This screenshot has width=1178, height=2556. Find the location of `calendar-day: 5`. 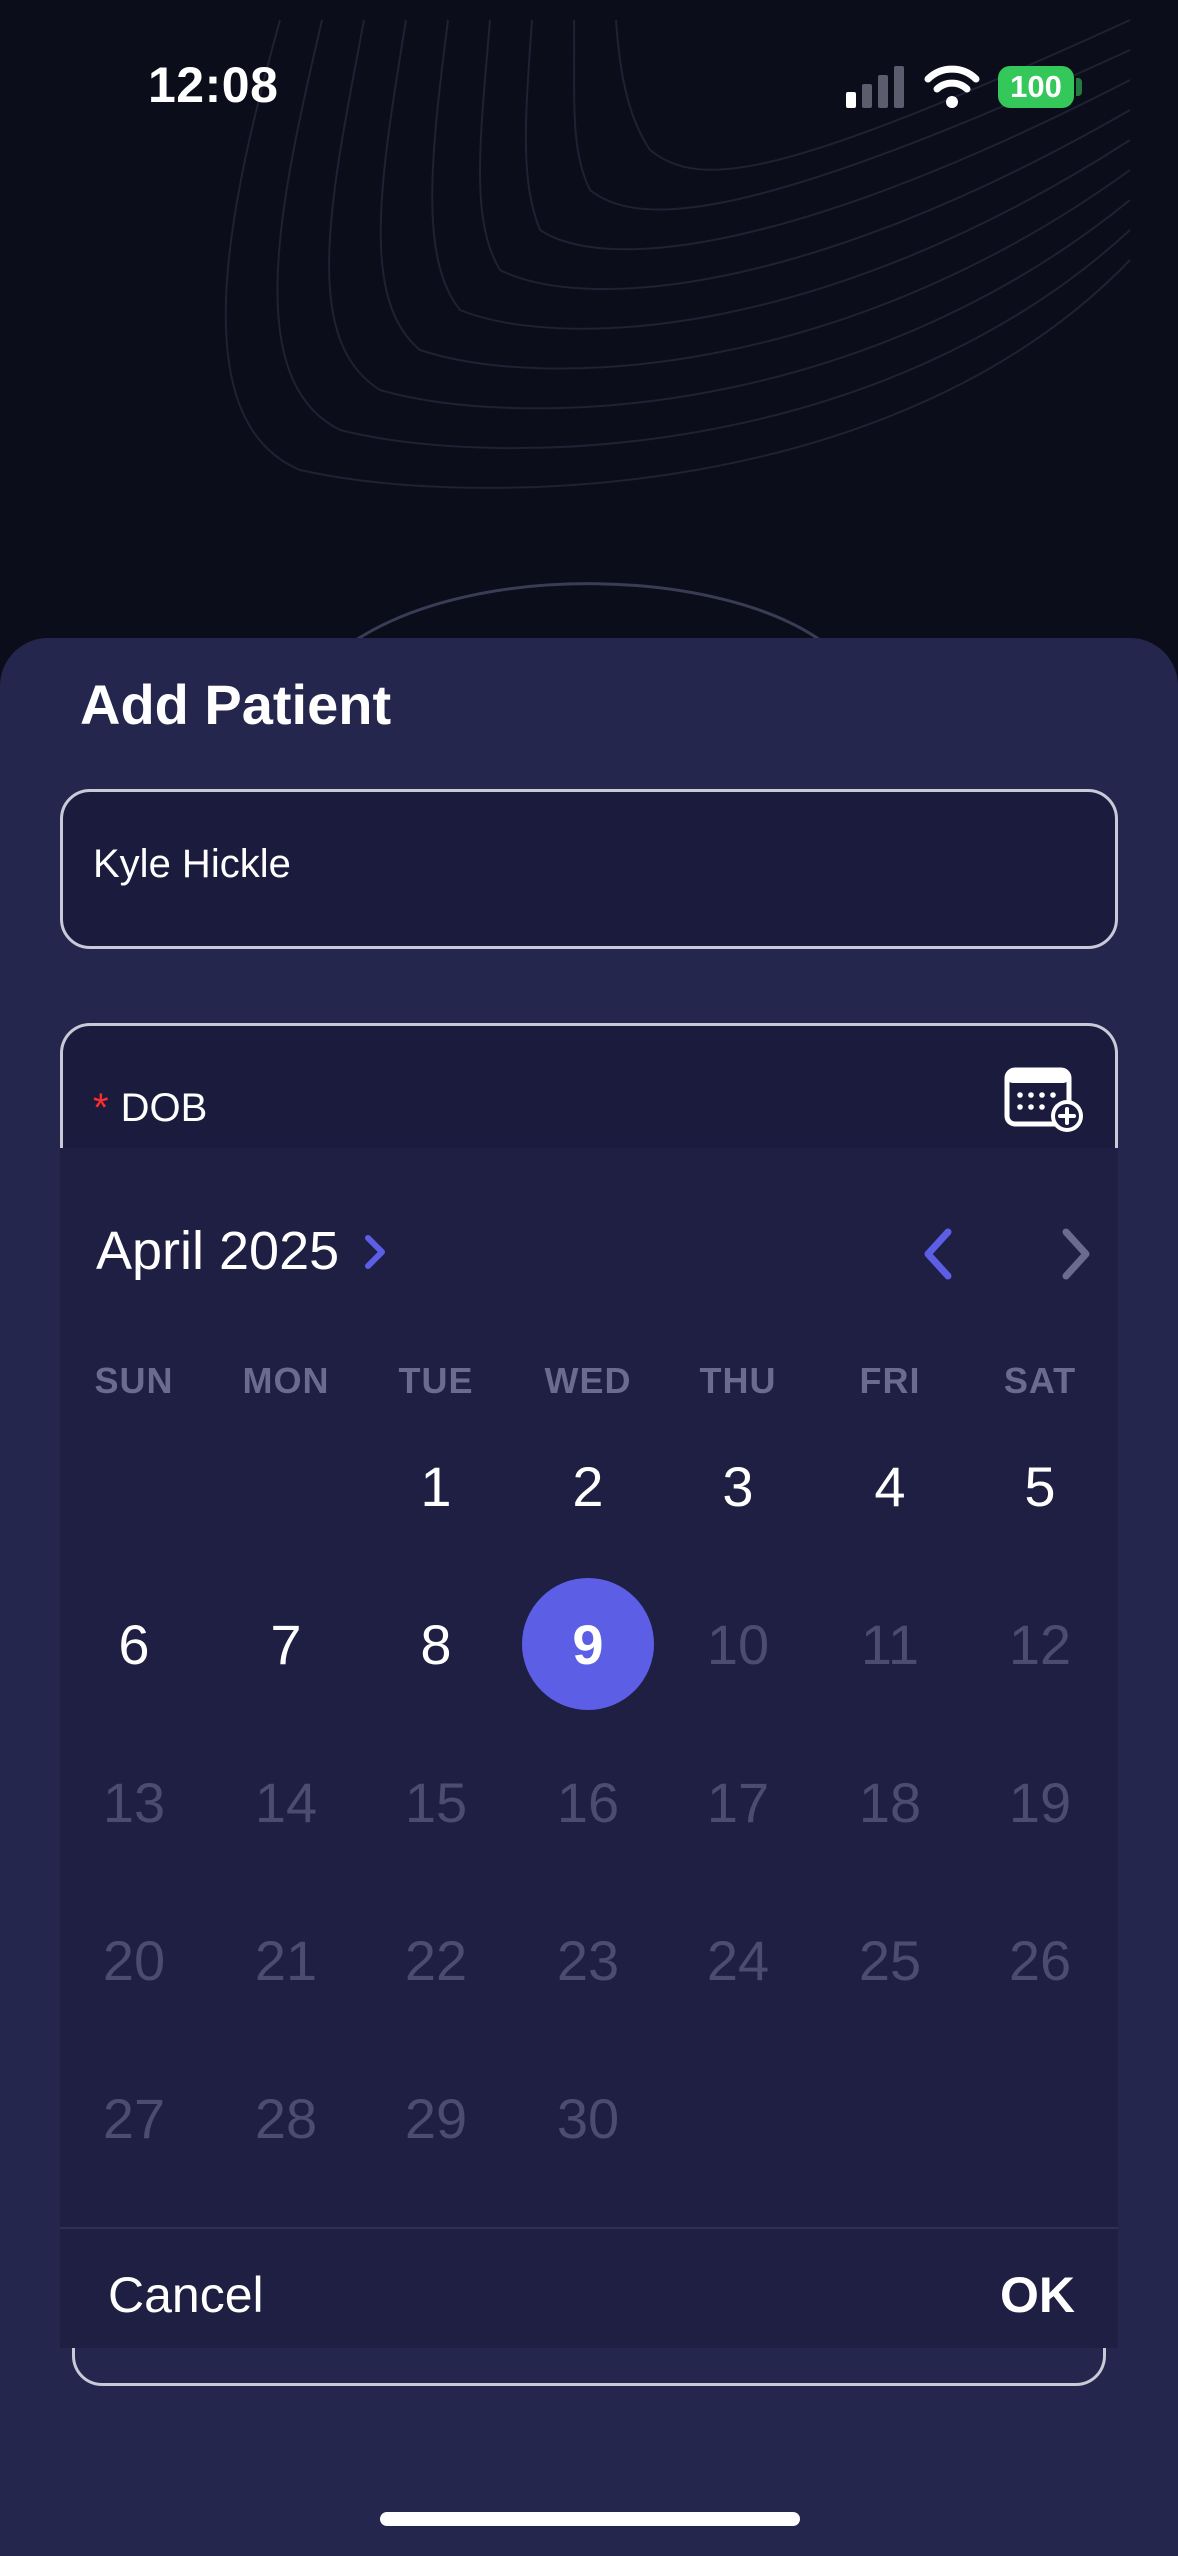

calendar-day: 5 is located at coordinates (1040, 1486).